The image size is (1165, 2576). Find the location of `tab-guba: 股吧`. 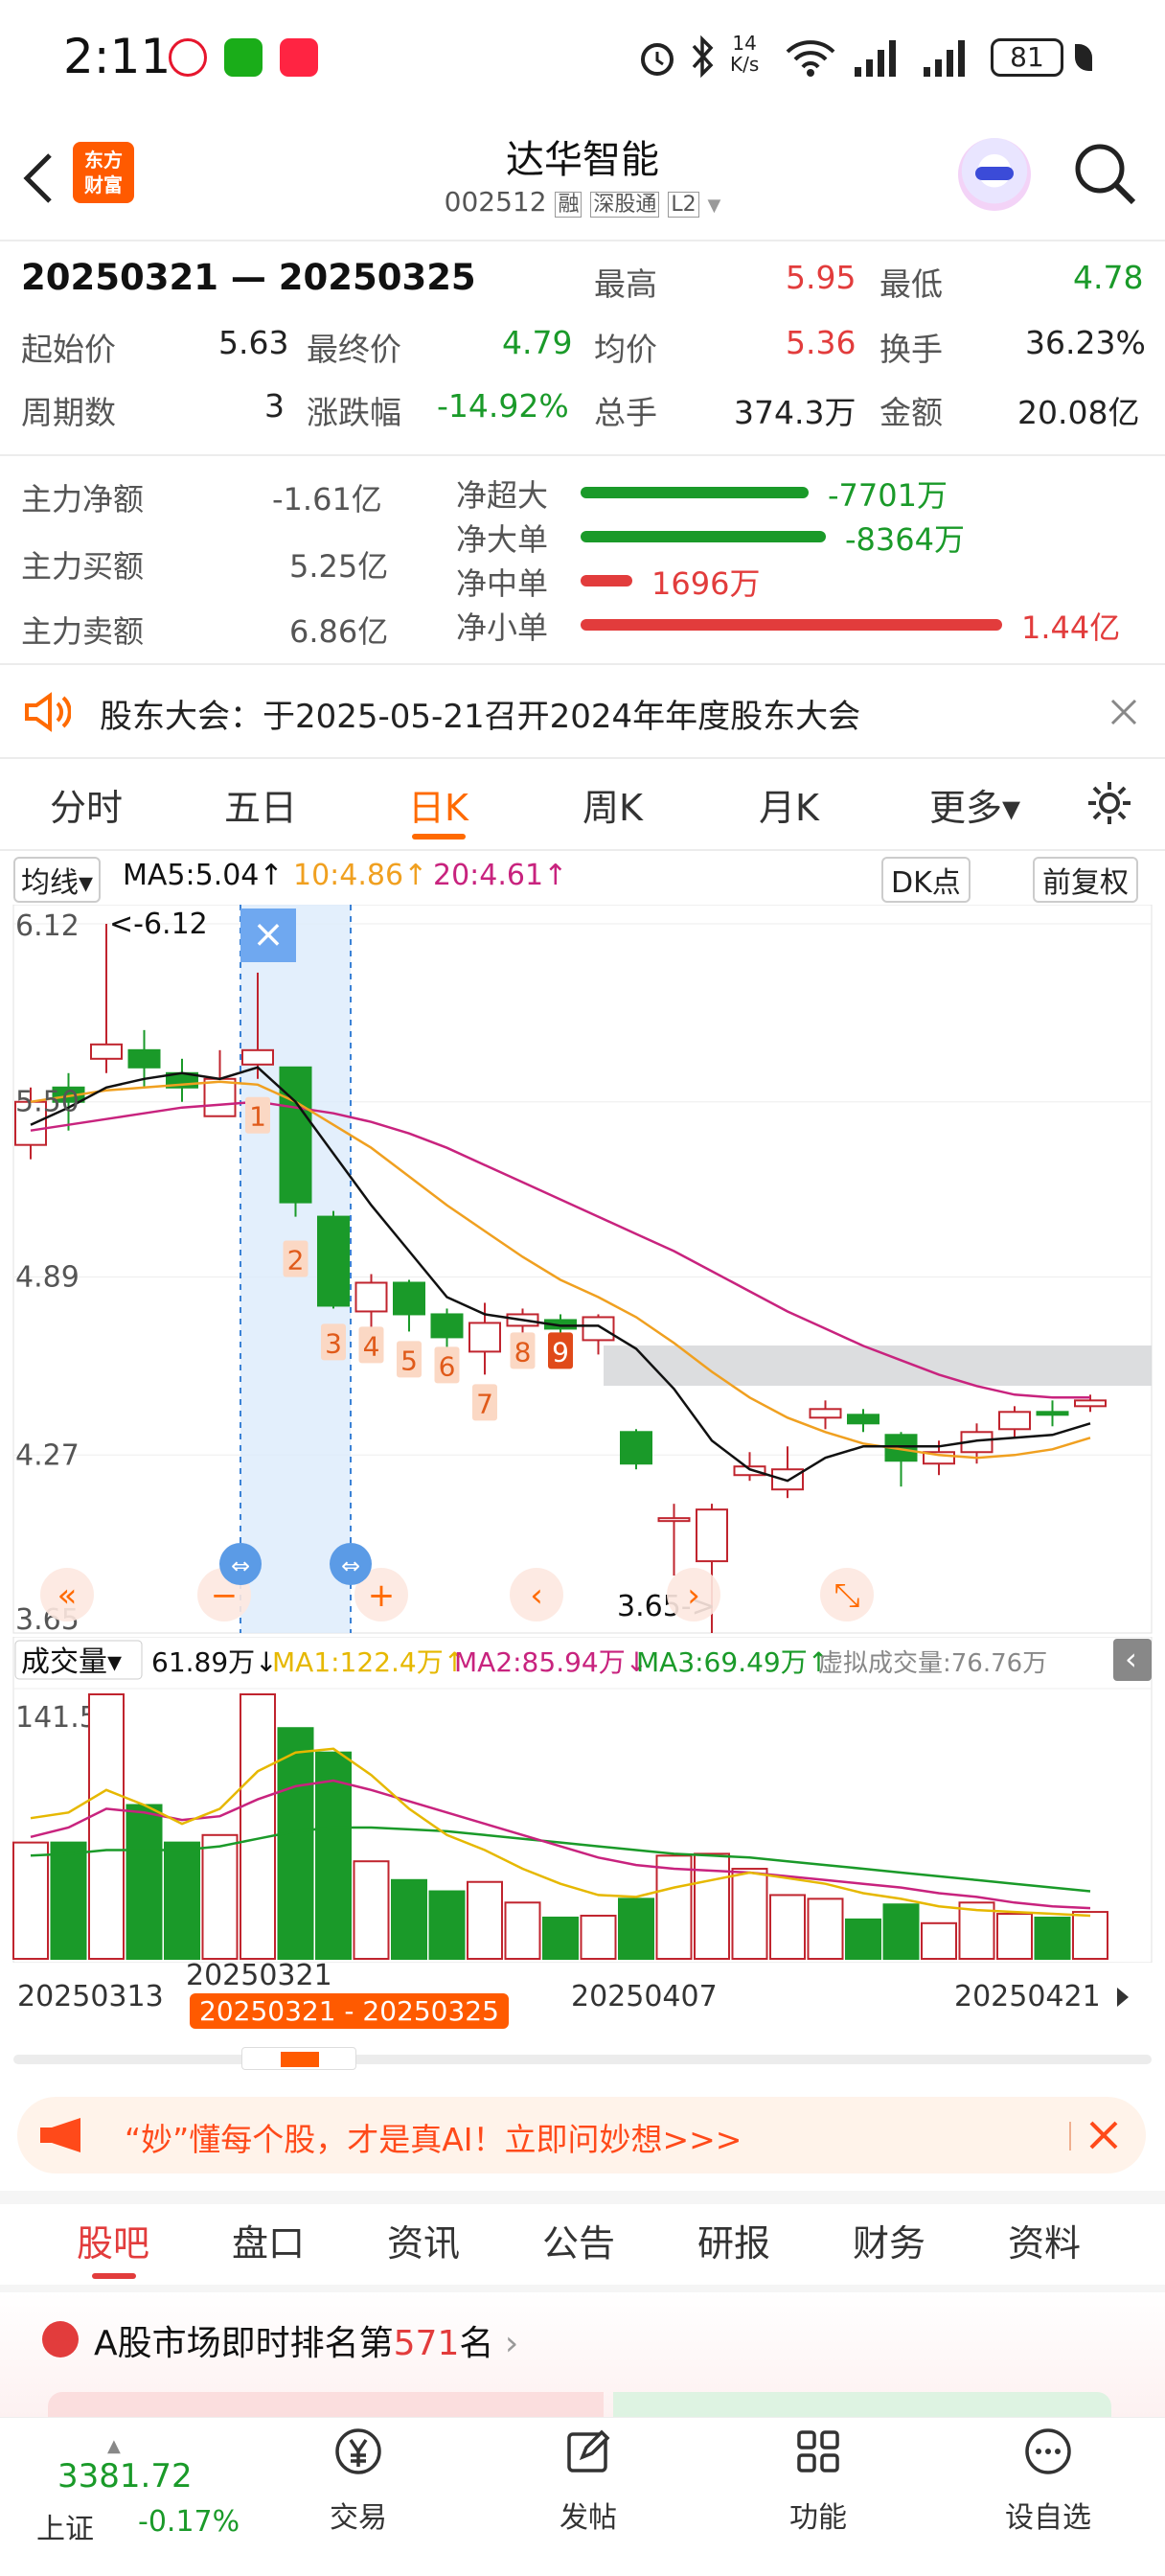

tab-guba: 股吧 is located at coordinates (113, 2240).